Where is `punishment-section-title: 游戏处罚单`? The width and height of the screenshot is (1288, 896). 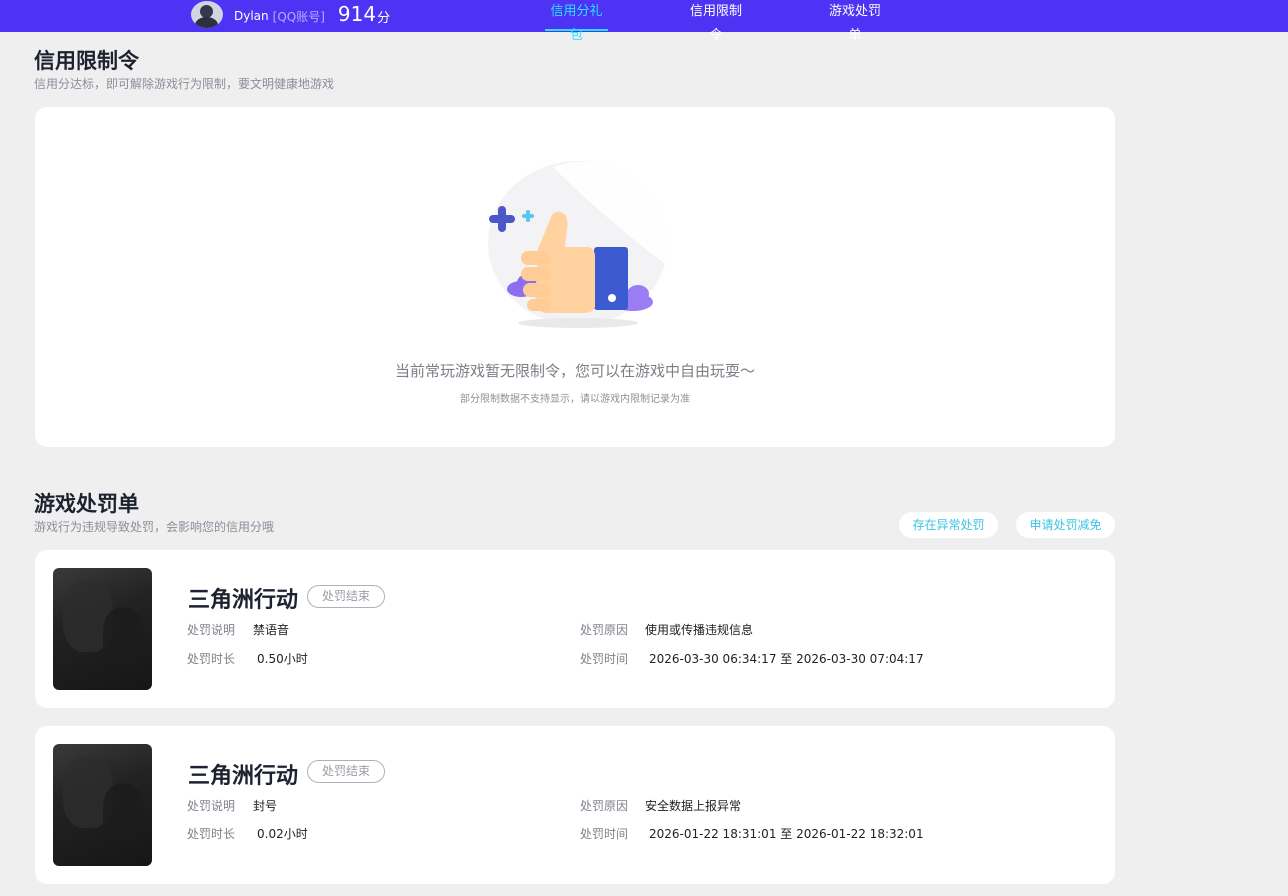
punishment-section-title: 游戏处罚单 is located at coordinates (86, 504).